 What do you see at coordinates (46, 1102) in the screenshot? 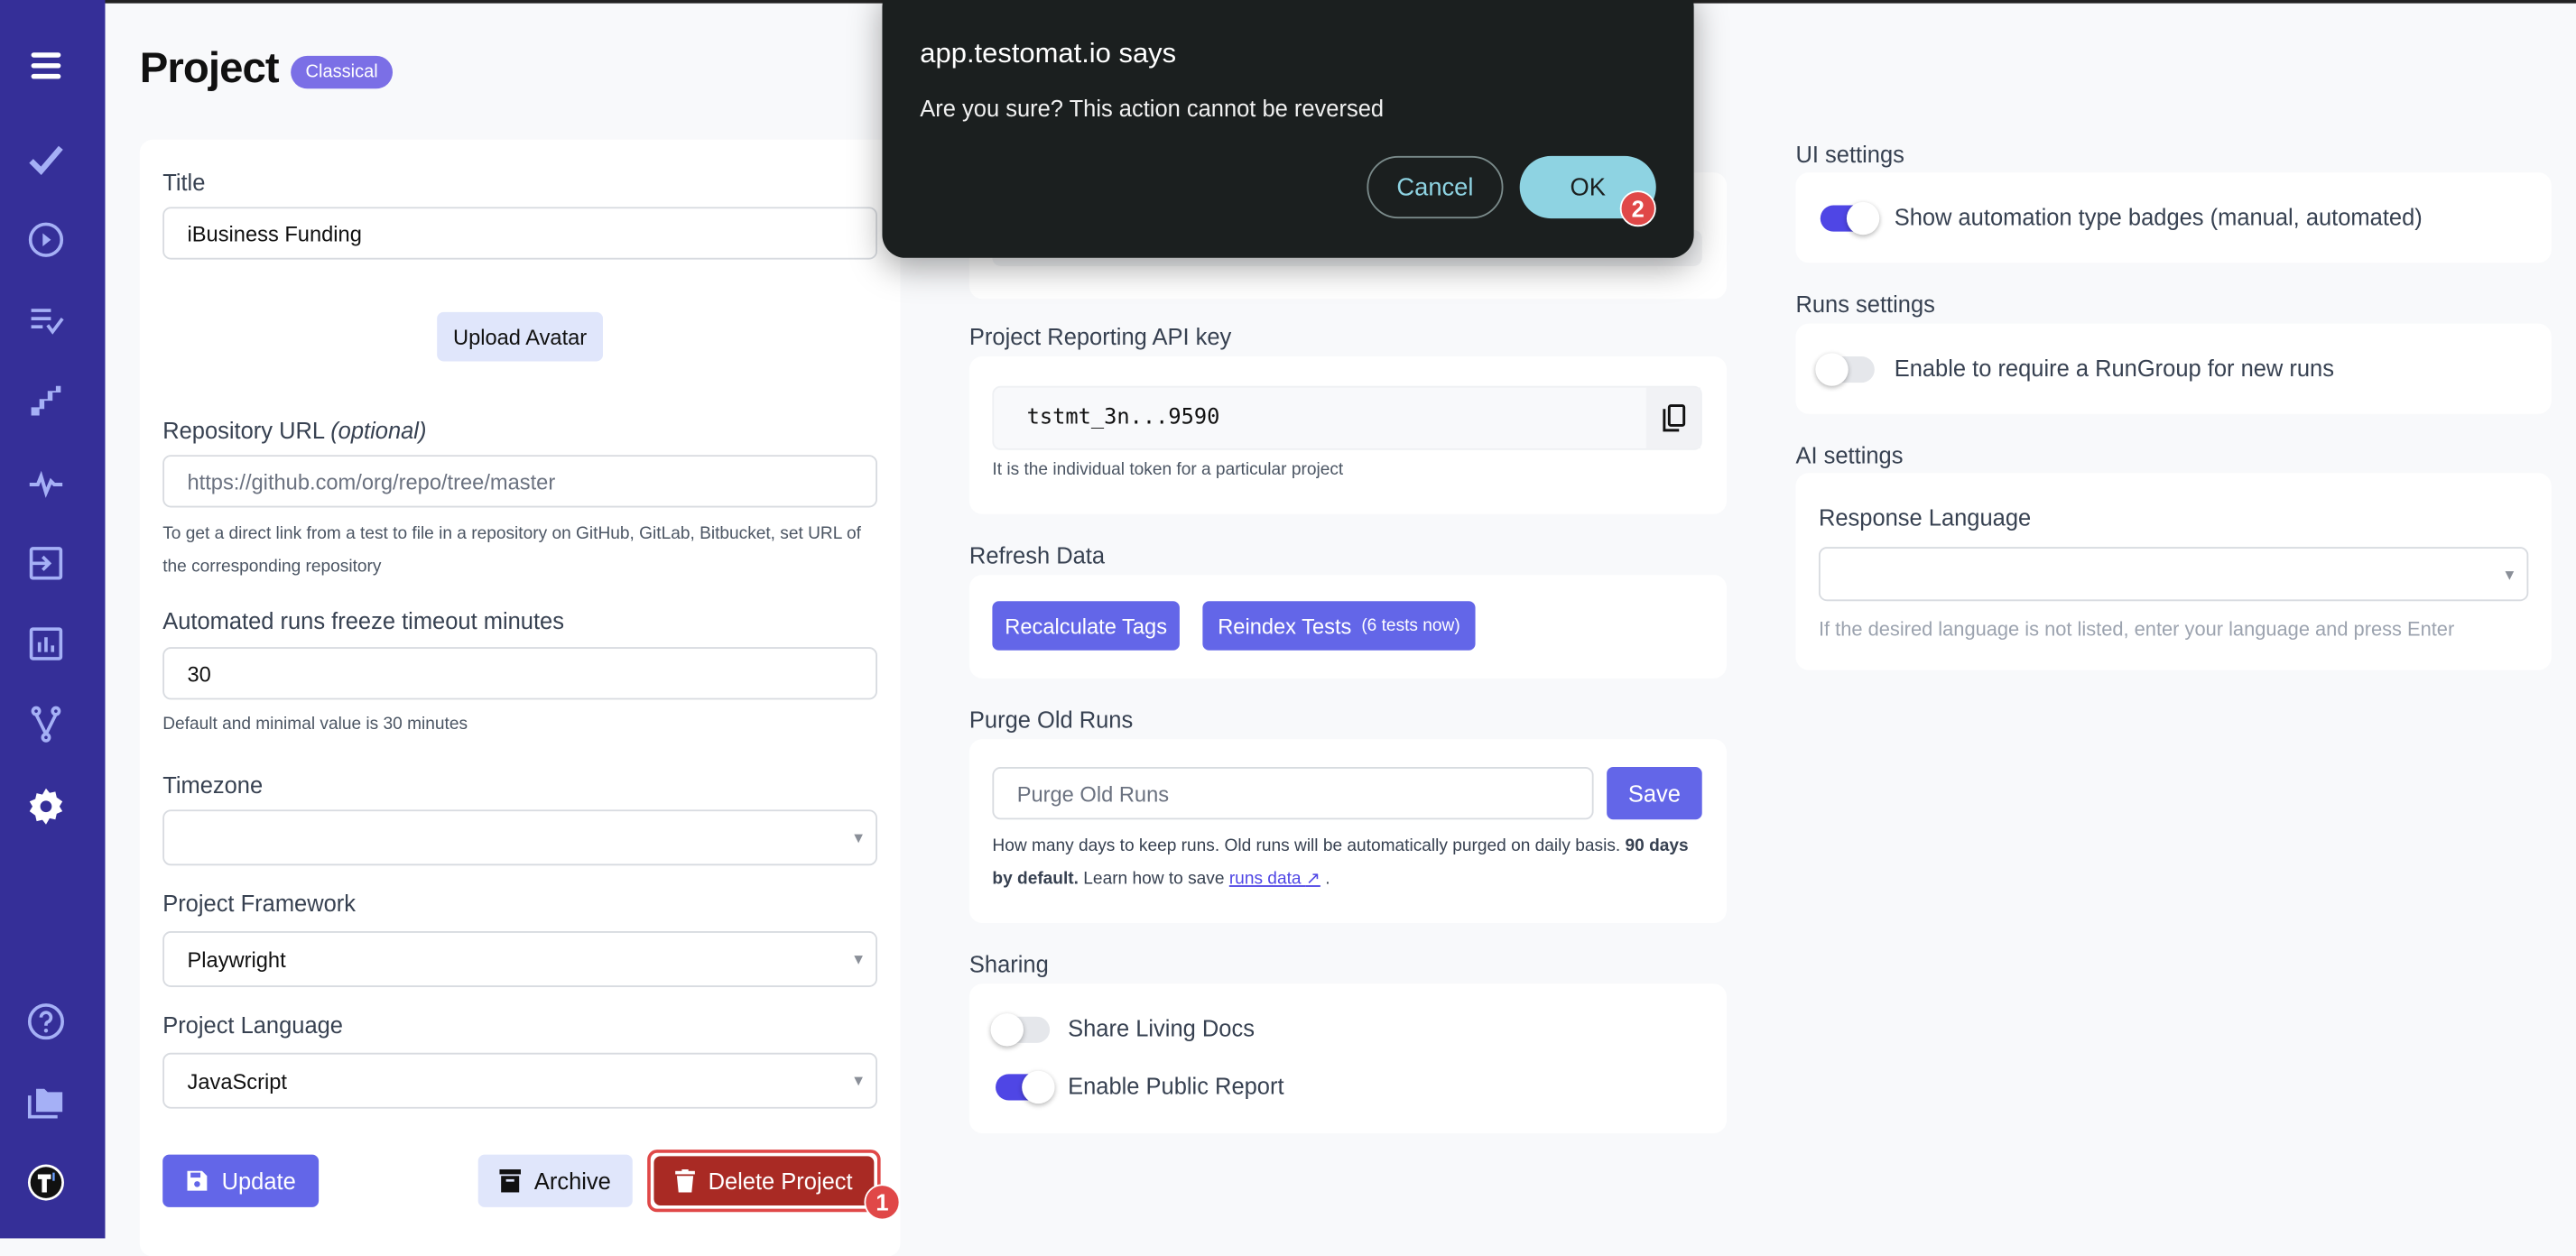
I see `folder-icon` at bounding box center [46, 1102].